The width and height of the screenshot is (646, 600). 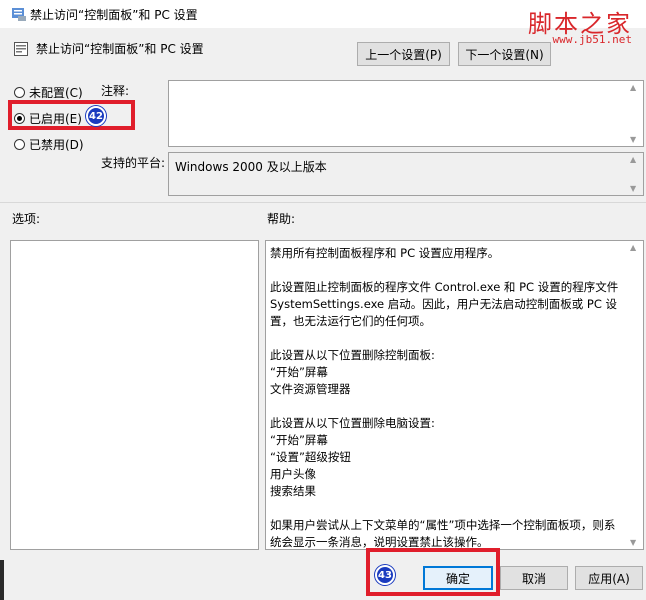 What do you see at coordinates (56, 93) in the screenshot?
I see `radio-label: 未配置(C)` at bounding box center [56, 93].